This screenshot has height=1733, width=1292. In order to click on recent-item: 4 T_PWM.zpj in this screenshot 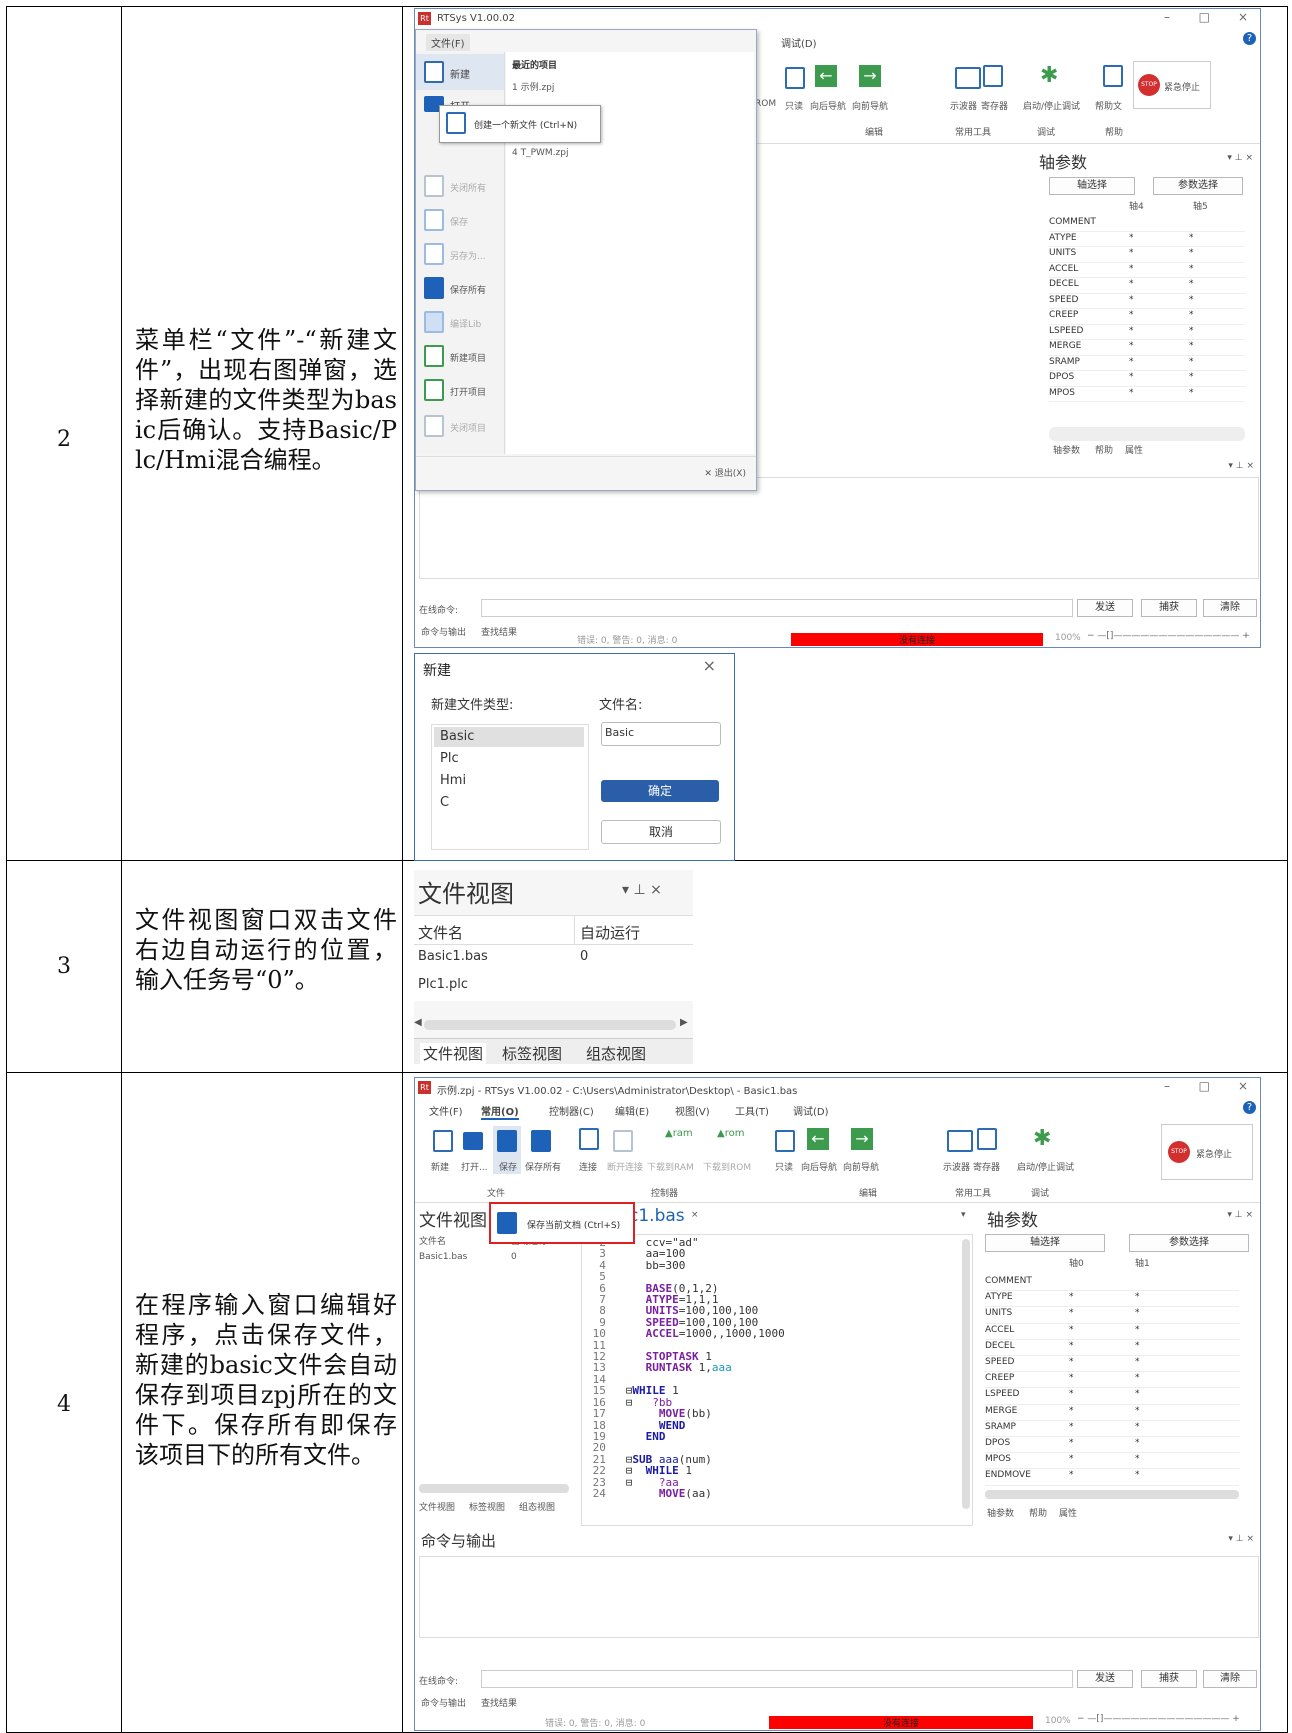, I will do `click(540, 153)`.